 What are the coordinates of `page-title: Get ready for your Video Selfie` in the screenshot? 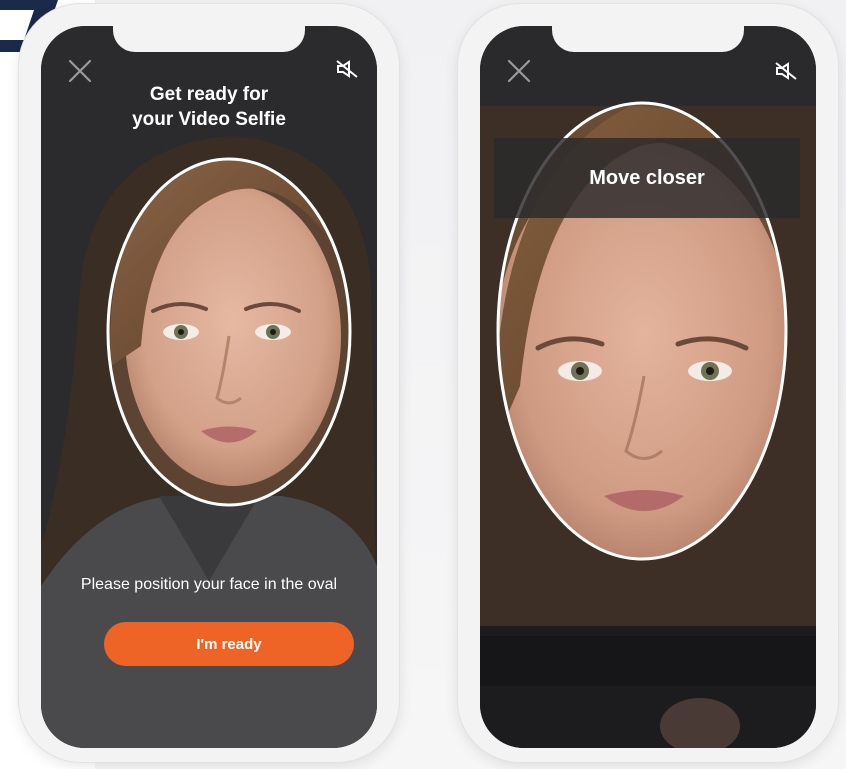 It's located at (209, 107).